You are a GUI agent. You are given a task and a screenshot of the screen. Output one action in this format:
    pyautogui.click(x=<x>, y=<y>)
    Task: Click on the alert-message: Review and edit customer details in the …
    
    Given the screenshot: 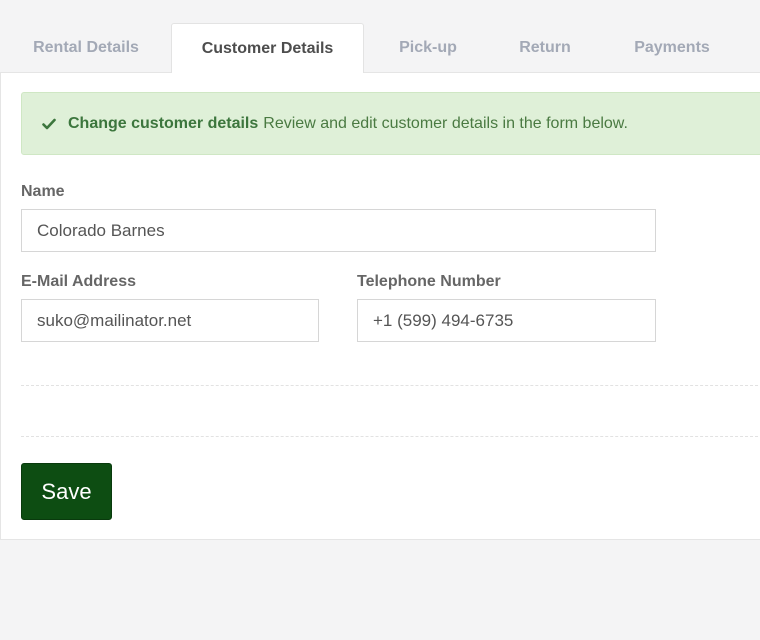 What is the action you would take?
    pyautogui.click(x=445, y=123)
    